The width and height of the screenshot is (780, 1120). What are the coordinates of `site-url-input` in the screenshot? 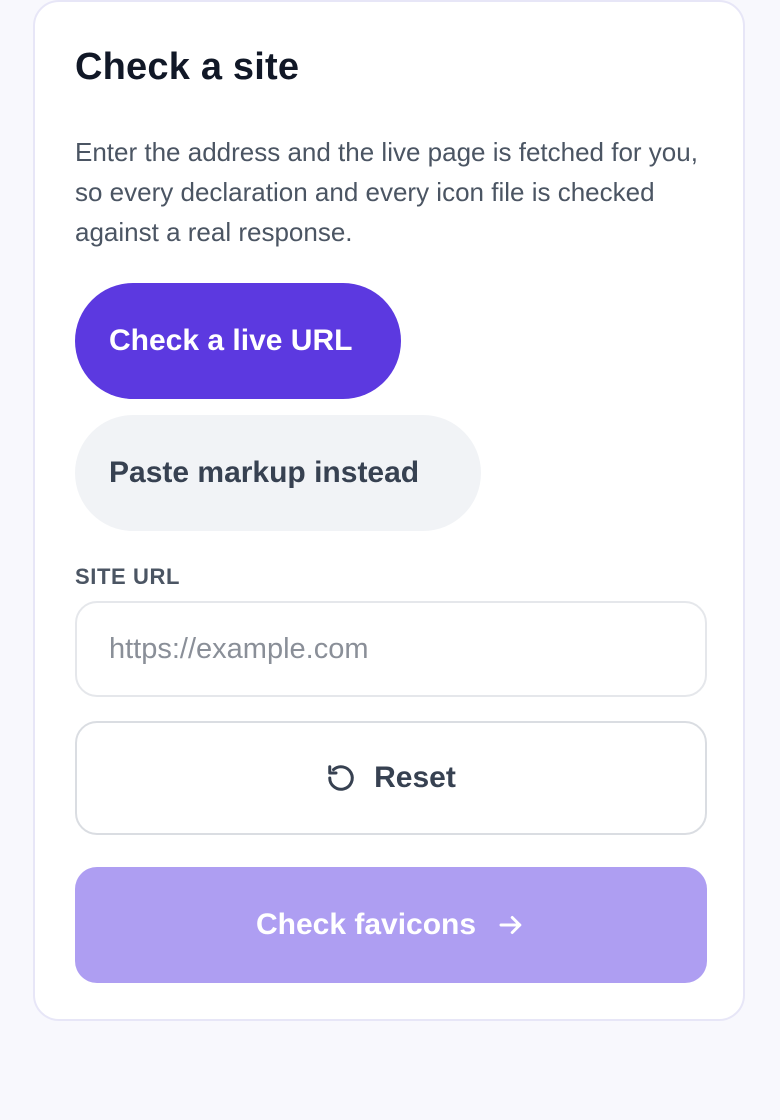 It's located at (391, 649).